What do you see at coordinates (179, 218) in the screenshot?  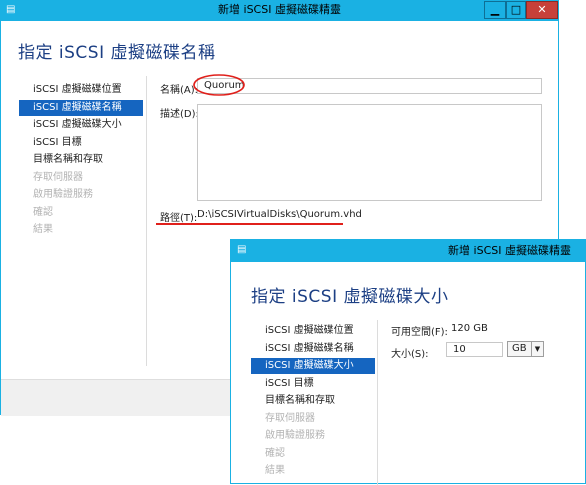 I see `path-label: 路徑(T):` at bounding box center [179, 218].